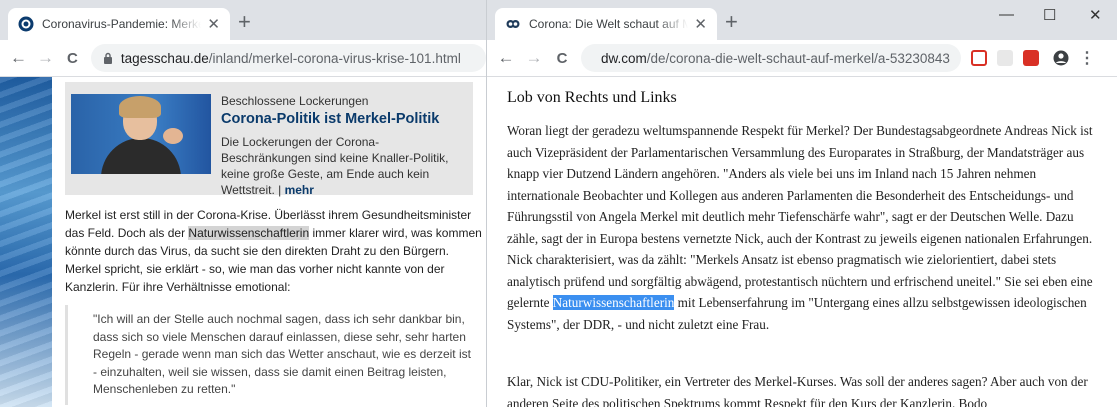  What do you see at coordinates (1061, 58) in the screenshot?
I see `profile-avatar-icon` at bounding box center [1061, 58].